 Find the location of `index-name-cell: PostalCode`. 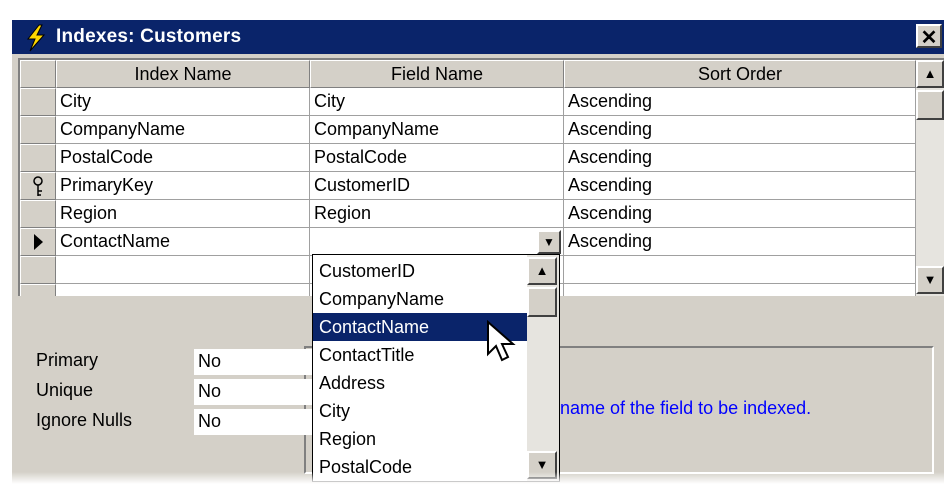

index-name-cell: PostalCode is located at coordinates (183, 158).